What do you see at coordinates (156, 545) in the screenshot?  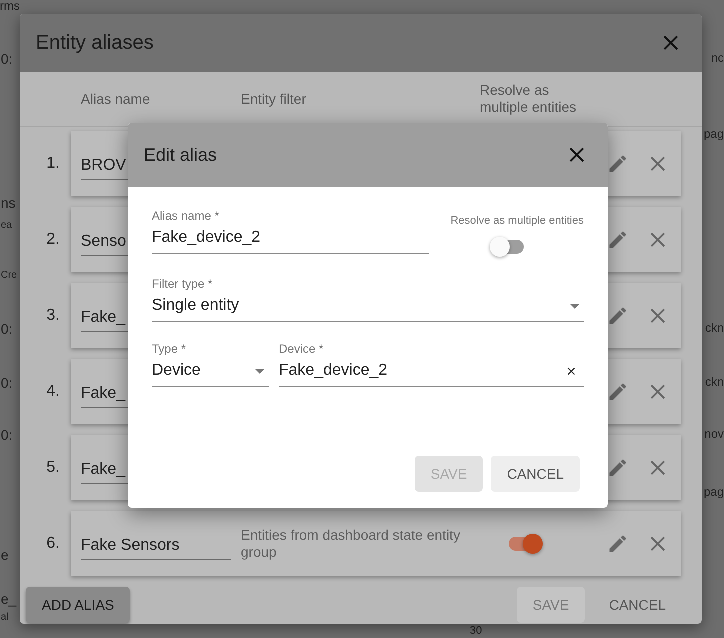 I see `alias-name-field: Fake Sensors` at bounding box center [156, 545].